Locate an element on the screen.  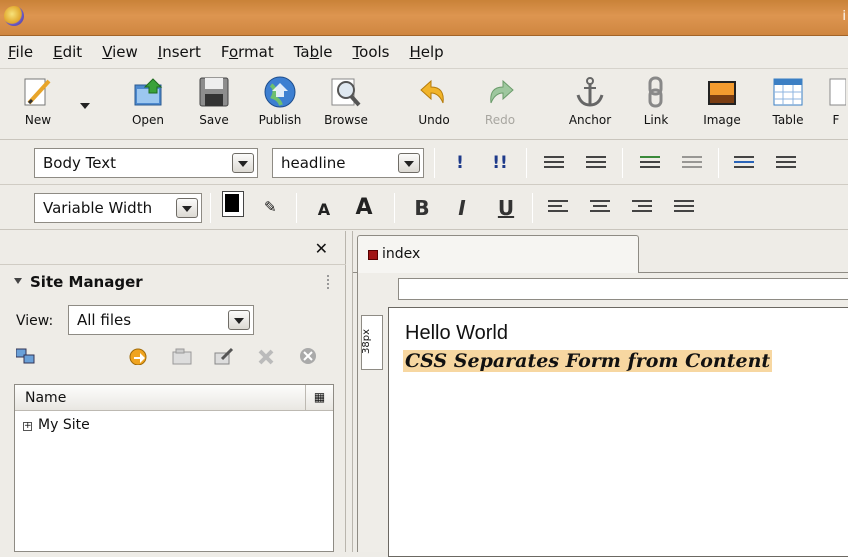
tab-label: index is located at coordinates (401, 254).